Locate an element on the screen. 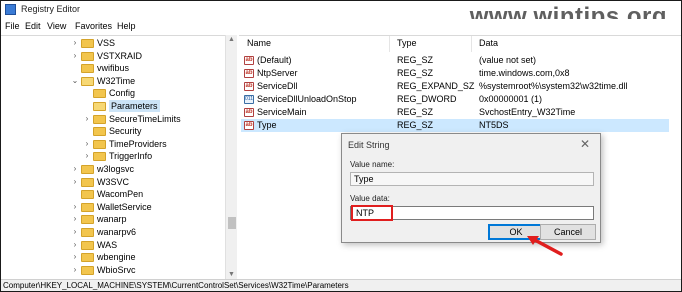 This screenshot has height=292, width=682. dialog-title: Edit String is located at coordinates (369, 145).